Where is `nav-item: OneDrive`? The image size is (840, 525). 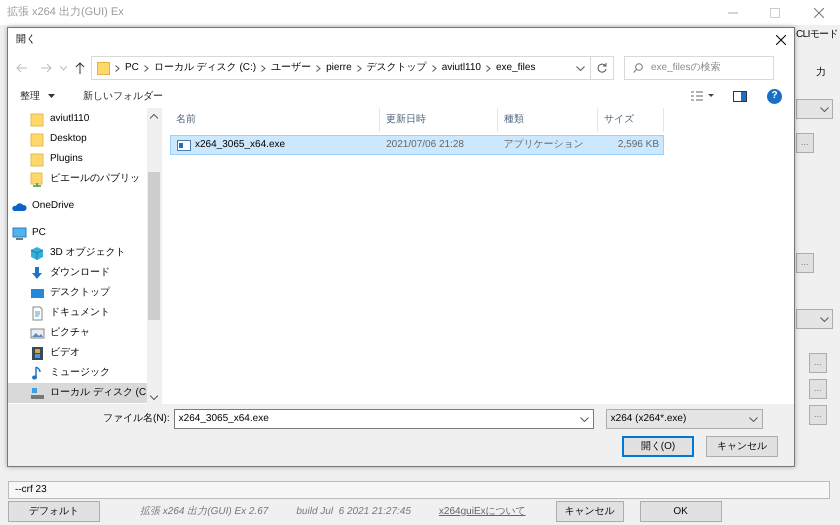
nav-item: OneDrive is located at coordinates (78, 206).